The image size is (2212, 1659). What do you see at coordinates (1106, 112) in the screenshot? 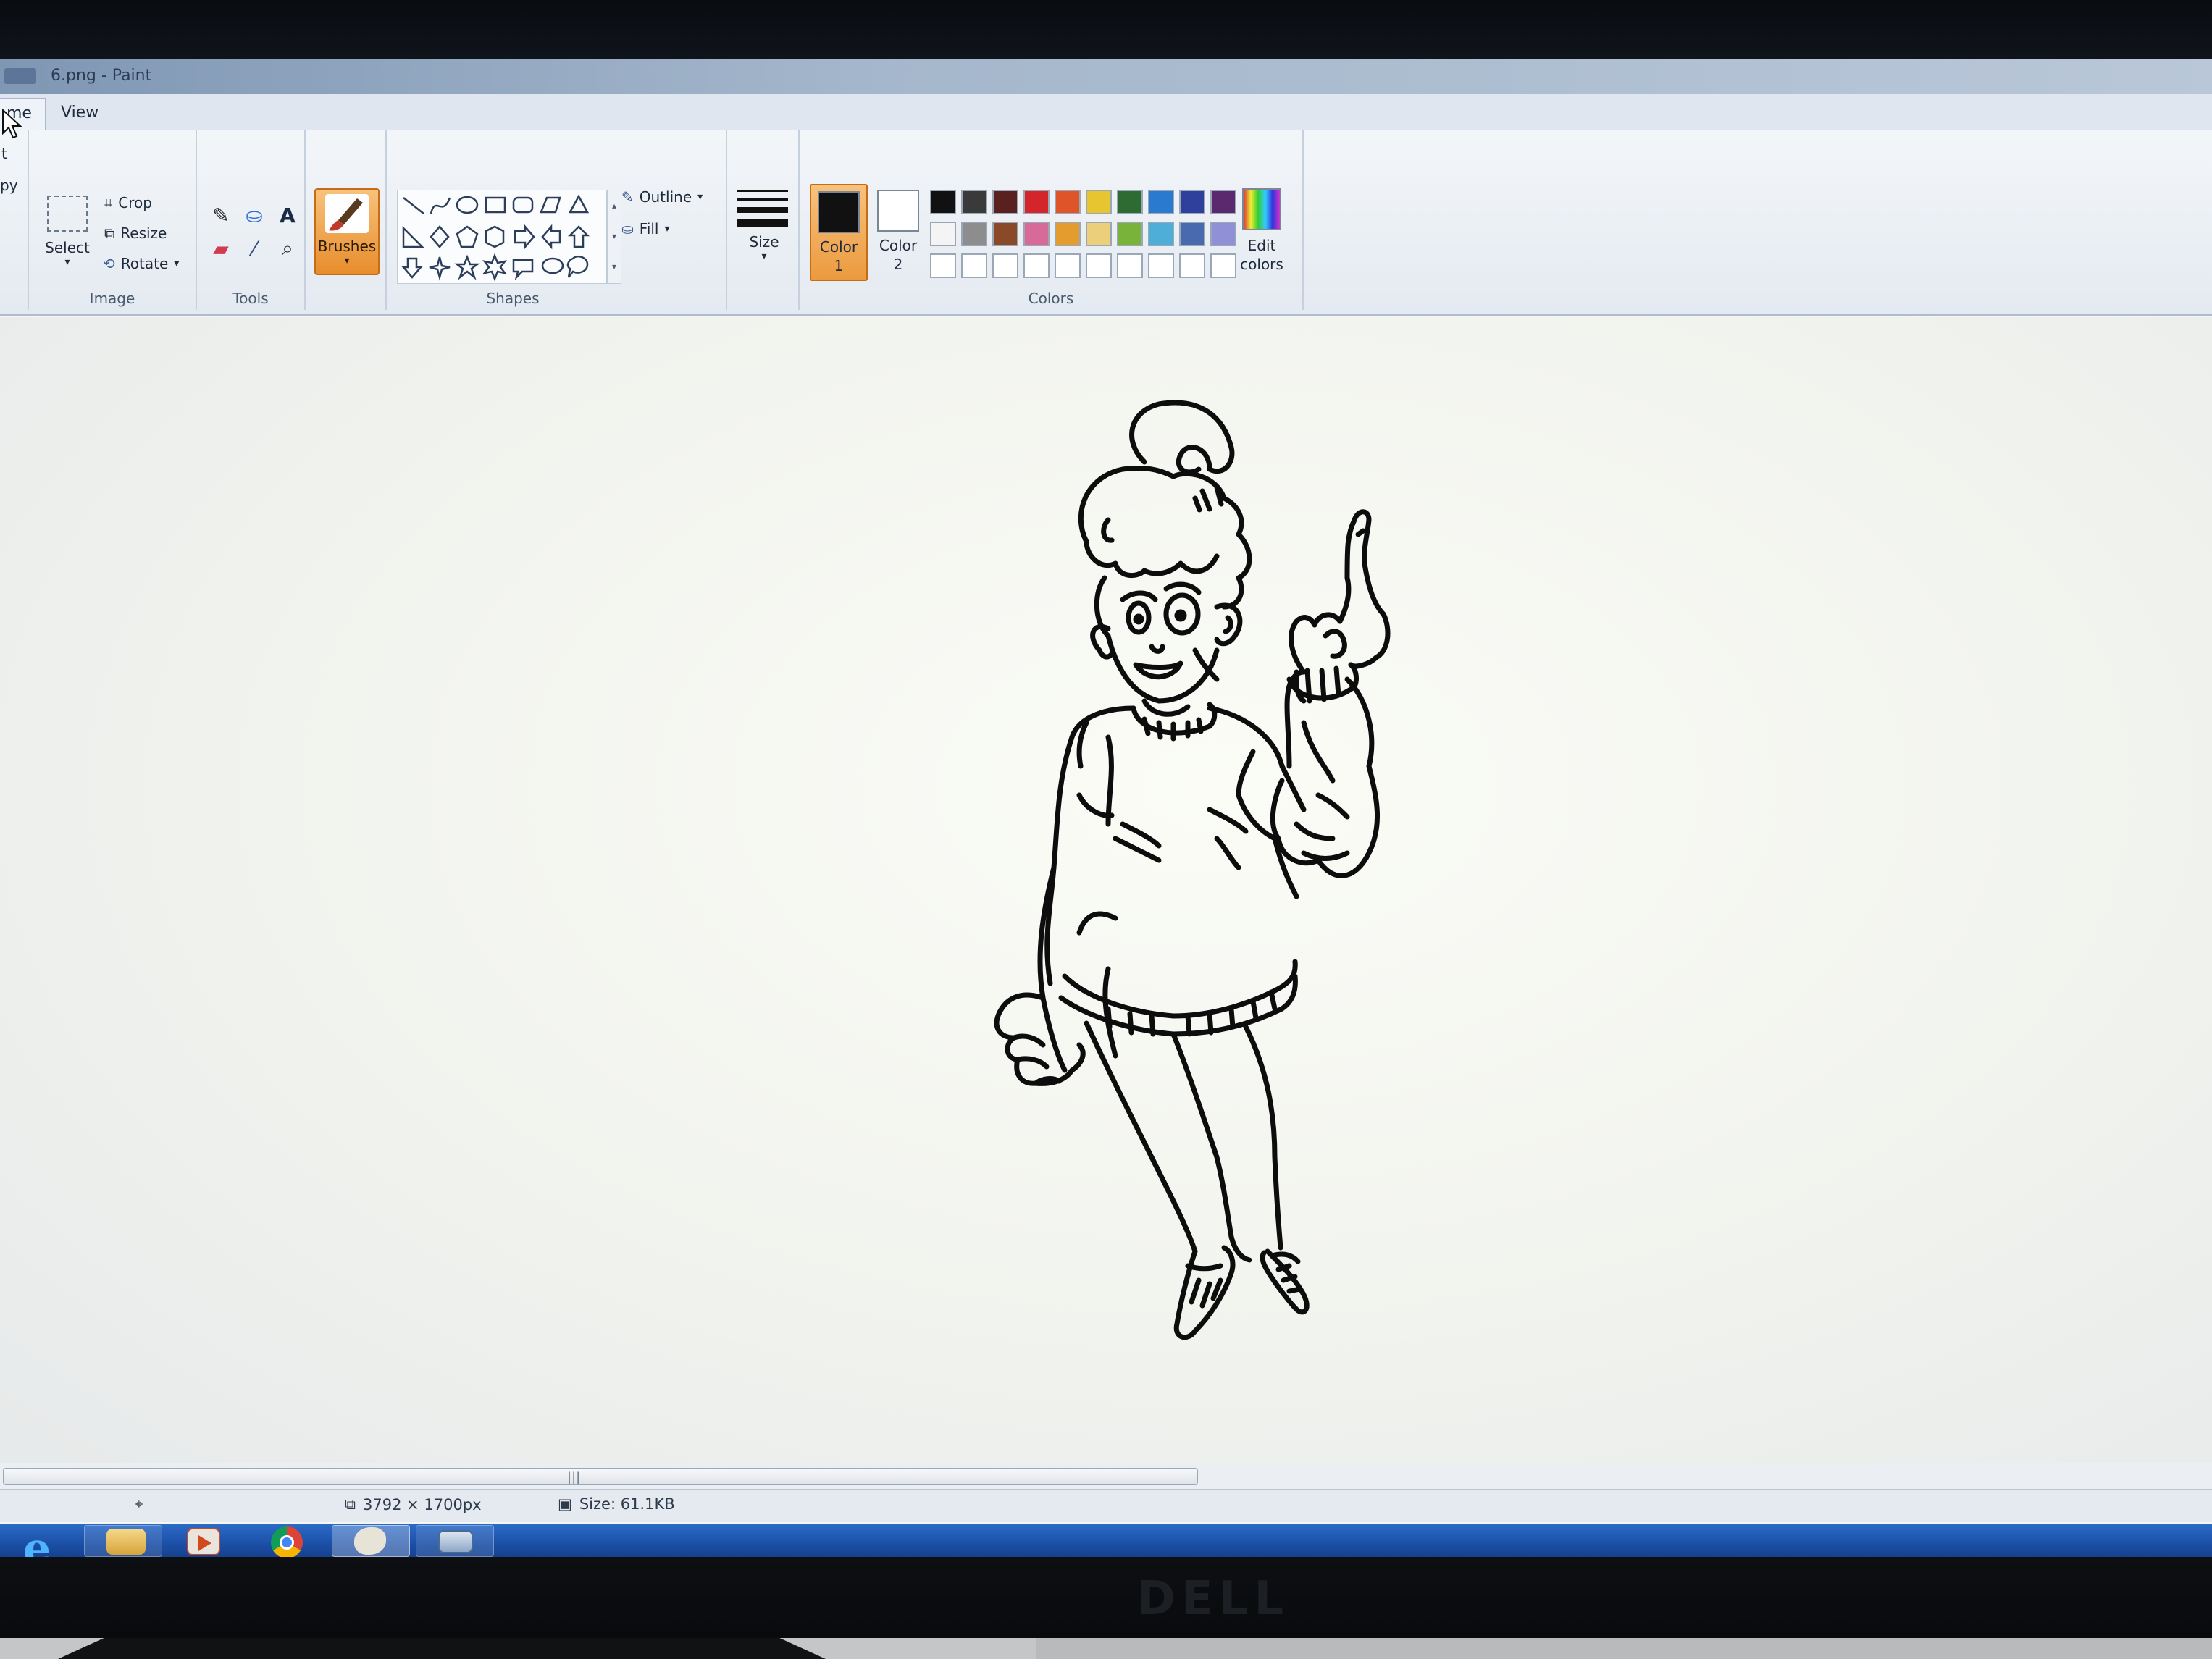
I see `ribbon-tabs: me View` at bounding box center [1106, 112].